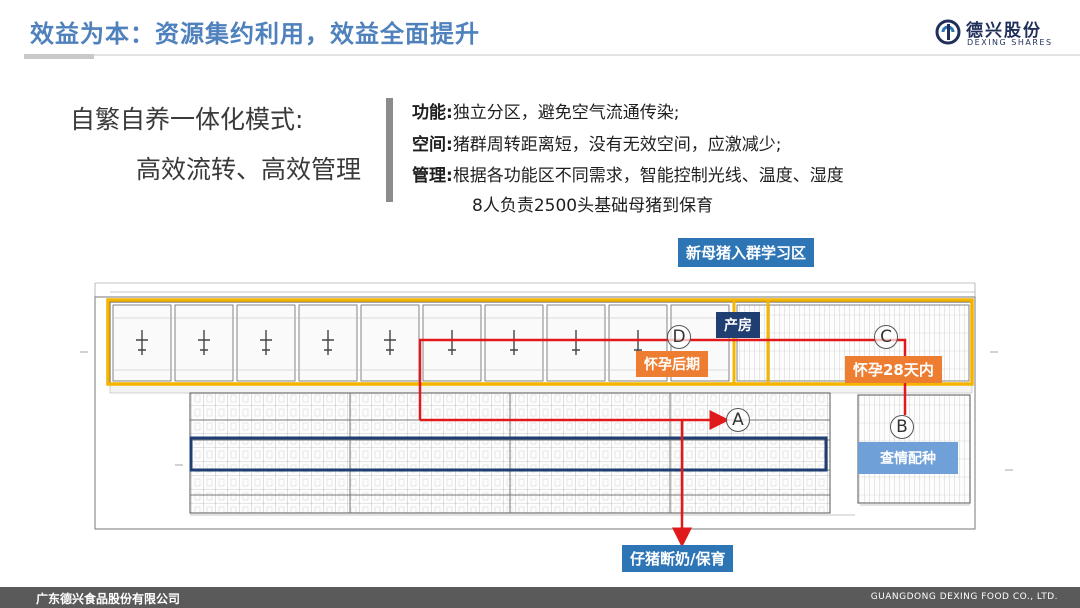 The width and height of the screenshot is (1080, 608). What do you see at coordinates (902, 427) in the screenshot?
I see `zone-marker-b: B` at bounding box center [902, 427].